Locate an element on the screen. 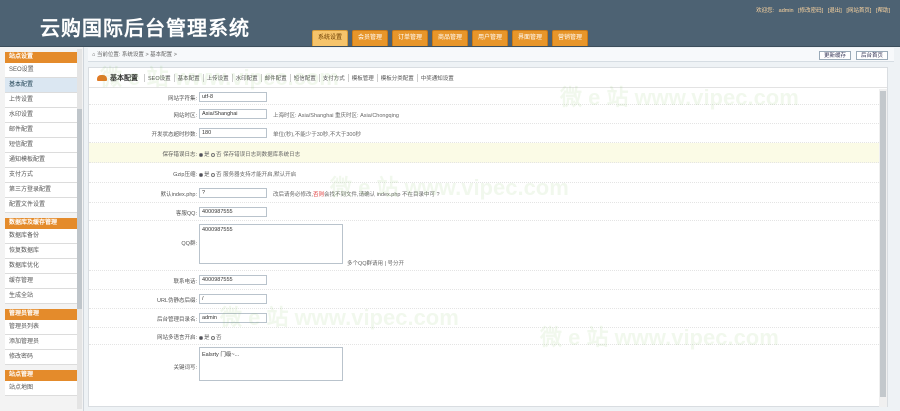 Image resolution: width=900 pixels, height=411 pixels. error-log-label: 保存错误日志: is located at coordinates (179, 155).